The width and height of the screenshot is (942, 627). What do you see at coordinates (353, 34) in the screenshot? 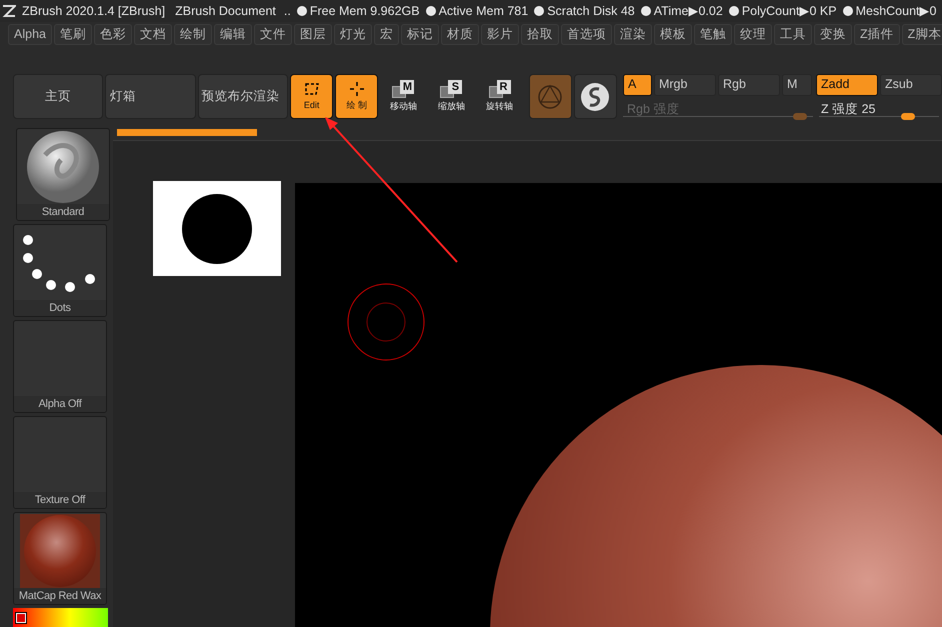
I see `menu-item: 灯光` at bounding box center [353, 34].